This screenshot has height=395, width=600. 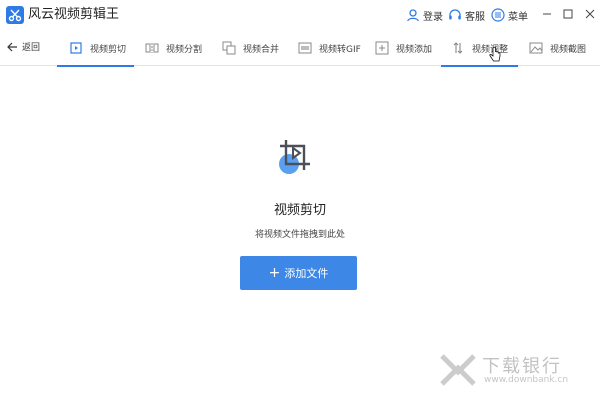 I want to click on page-title: 视频剪切, so click(x=299, y=210).